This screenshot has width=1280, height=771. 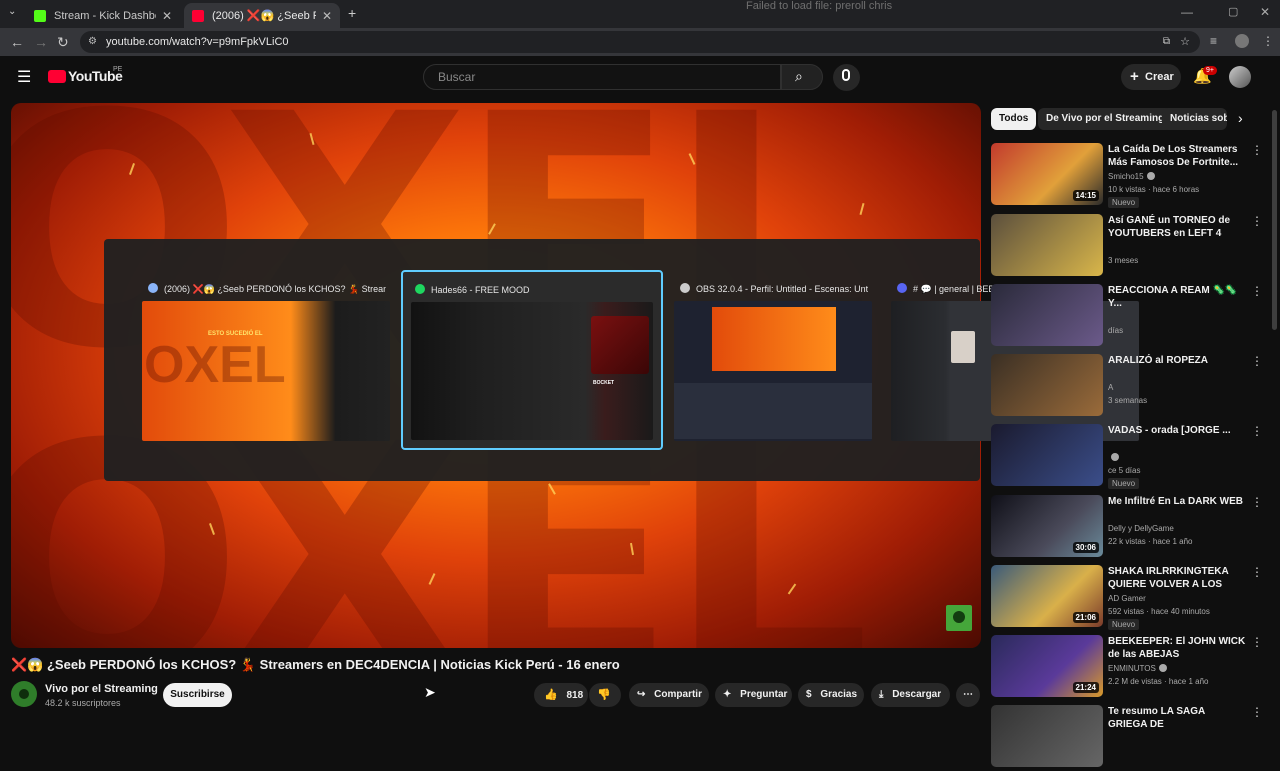 What do you see at coordinates (1124, 624) in the screenshot?
I see `new-badge: Nuevo` at bounding box center [1124, 624].